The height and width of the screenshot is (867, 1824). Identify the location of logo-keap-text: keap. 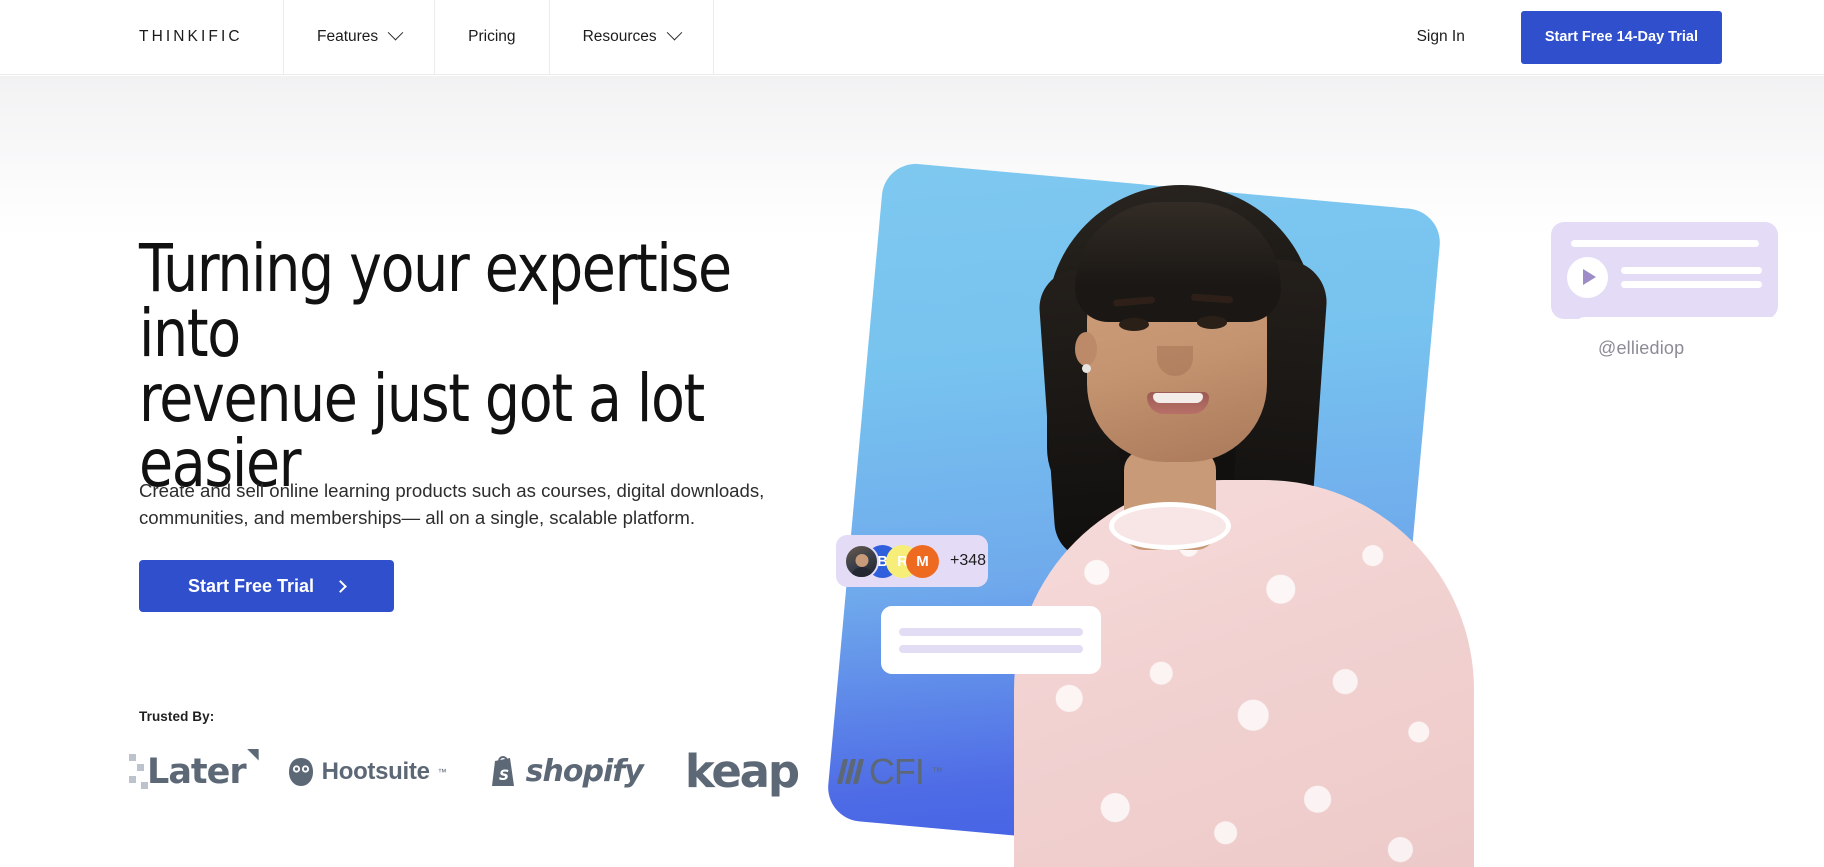
(742, 771).